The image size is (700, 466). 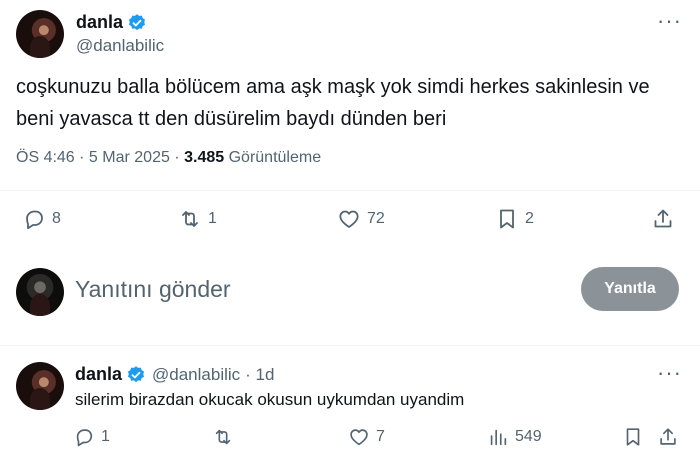 I want to click on view-count: 3.485, so click(x=204, y=157).